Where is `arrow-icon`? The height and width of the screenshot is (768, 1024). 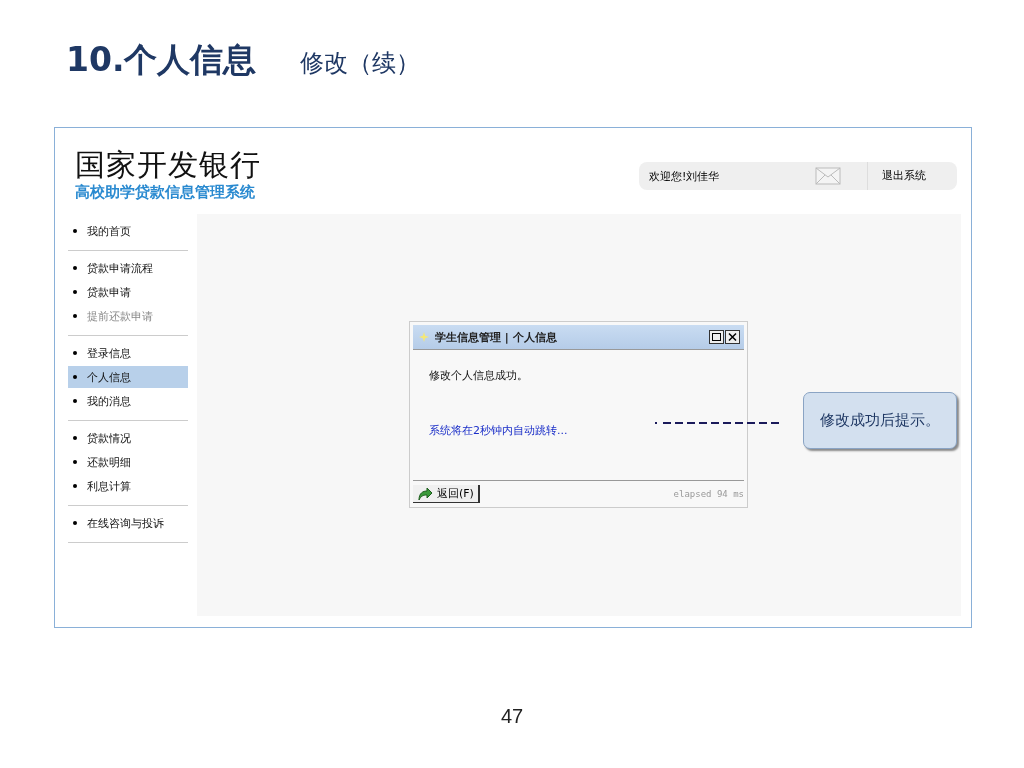 arrow-icon is located at coordinates (425, 493).